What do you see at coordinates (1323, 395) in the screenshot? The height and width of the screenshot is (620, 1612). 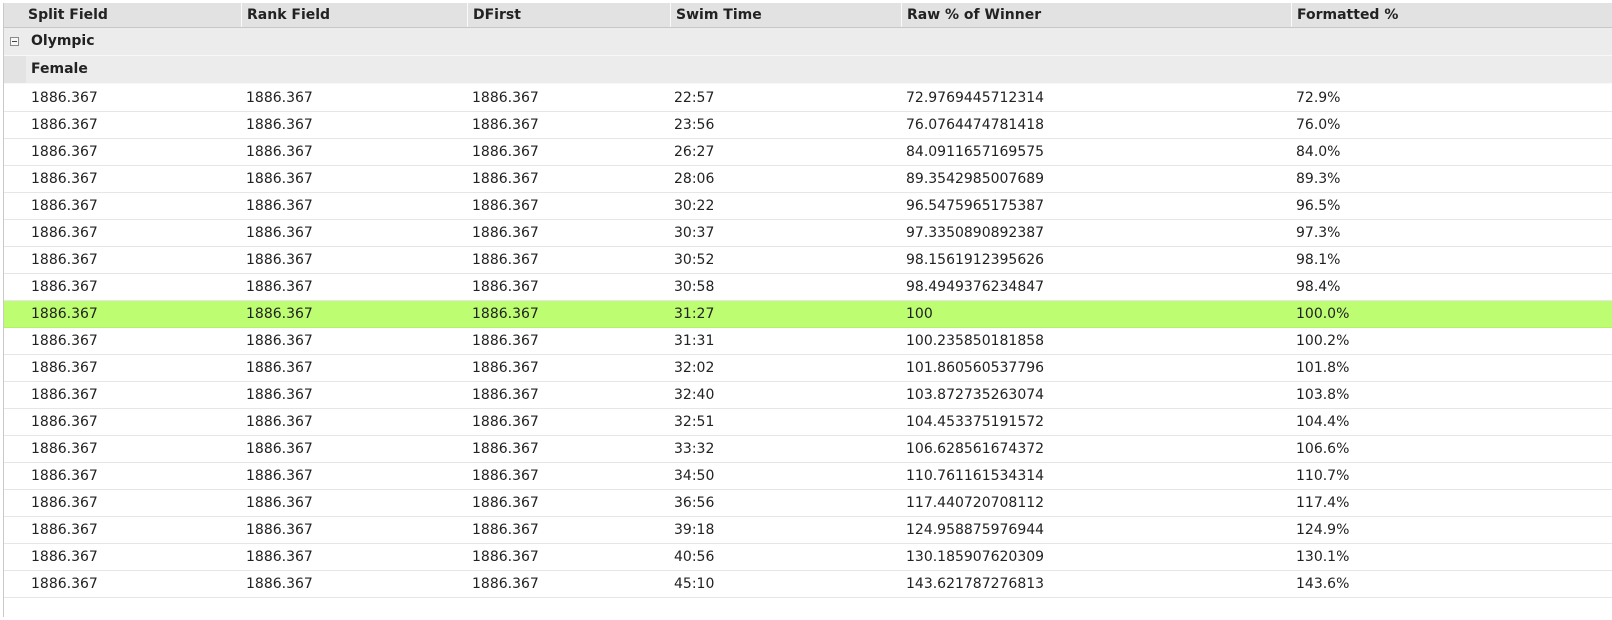 I see `formatted-percent-cell: 103.8%` at bounding box center [1323, 395].